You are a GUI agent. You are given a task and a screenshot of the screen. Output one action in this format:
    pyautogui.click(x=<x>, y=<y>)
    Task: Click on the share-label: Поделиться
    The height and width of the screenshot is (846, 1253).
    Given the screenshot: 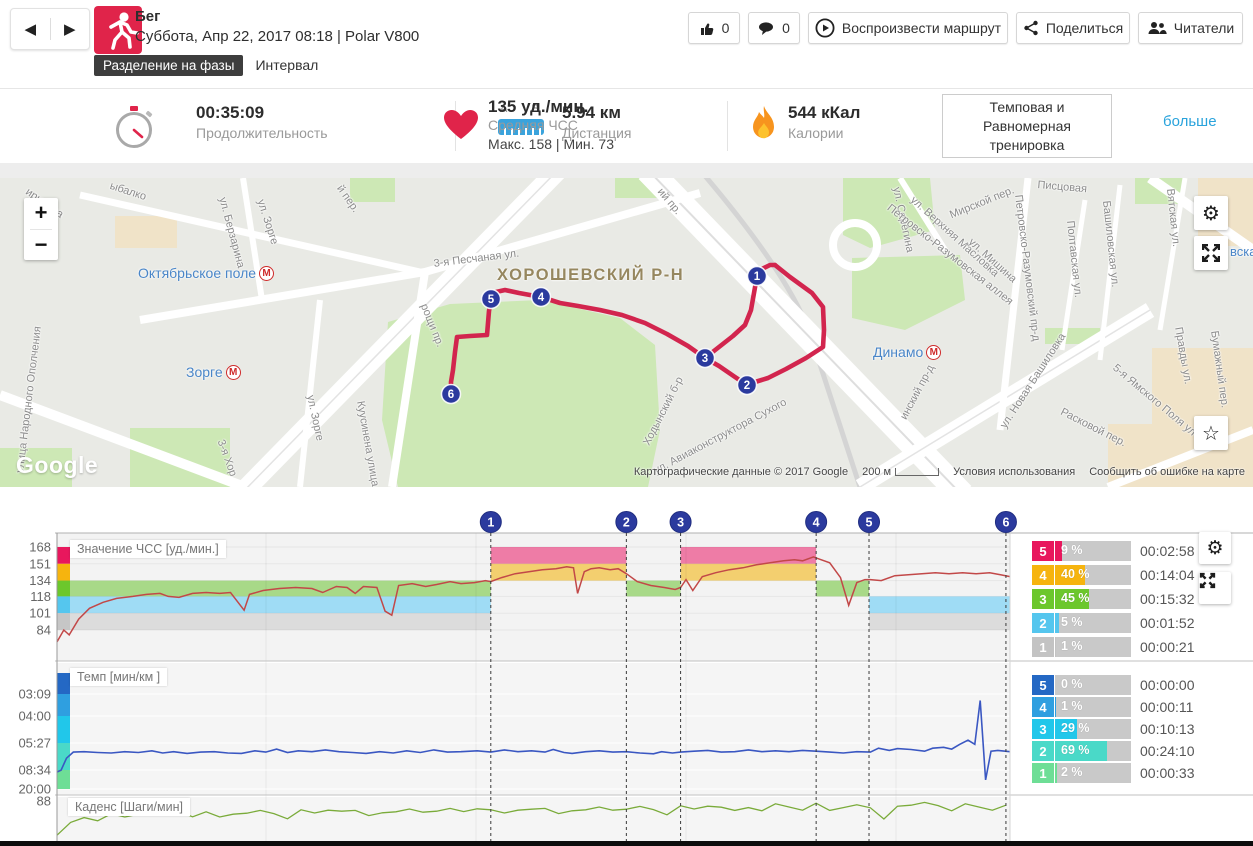 What is the action you would take?
    pyautogui.click(x=1084, y=28)
    